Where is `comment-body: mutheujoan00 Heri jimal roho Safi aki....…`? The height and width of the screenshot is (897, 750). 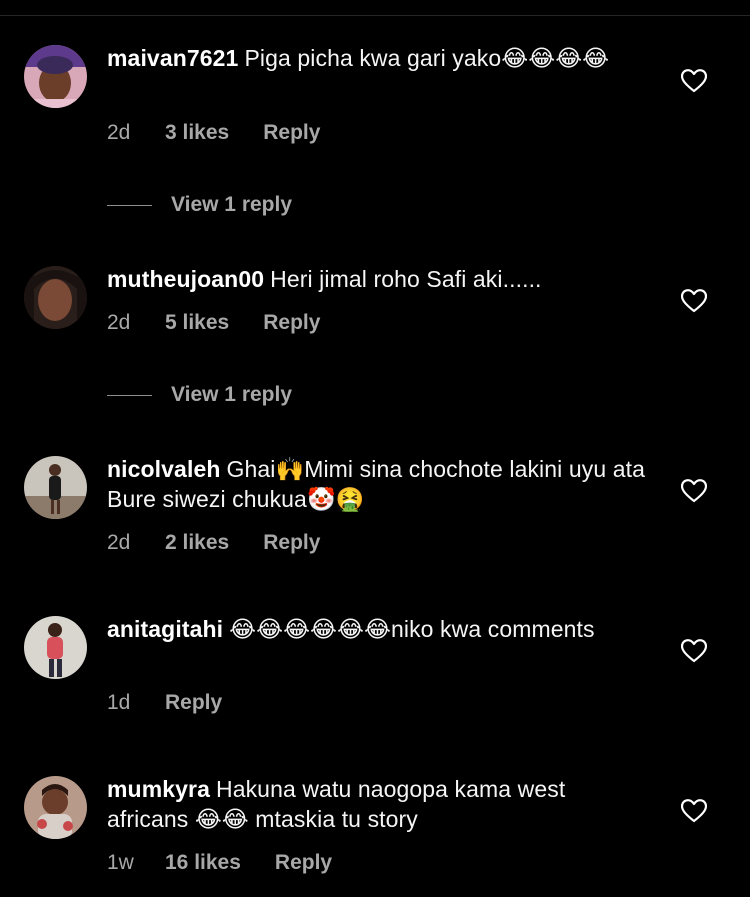 comment-body: mutheujoan00 Heri jimal roho Safi aki....… is located at coordinates (377, 279).